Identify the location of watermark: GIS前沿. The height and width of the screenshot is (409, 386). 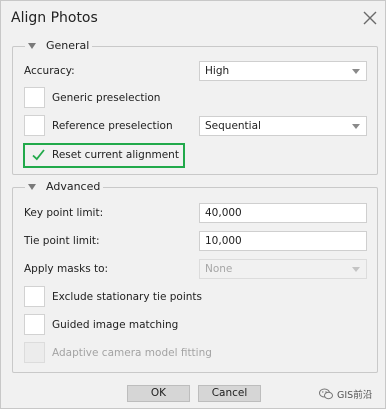
(345, 394).